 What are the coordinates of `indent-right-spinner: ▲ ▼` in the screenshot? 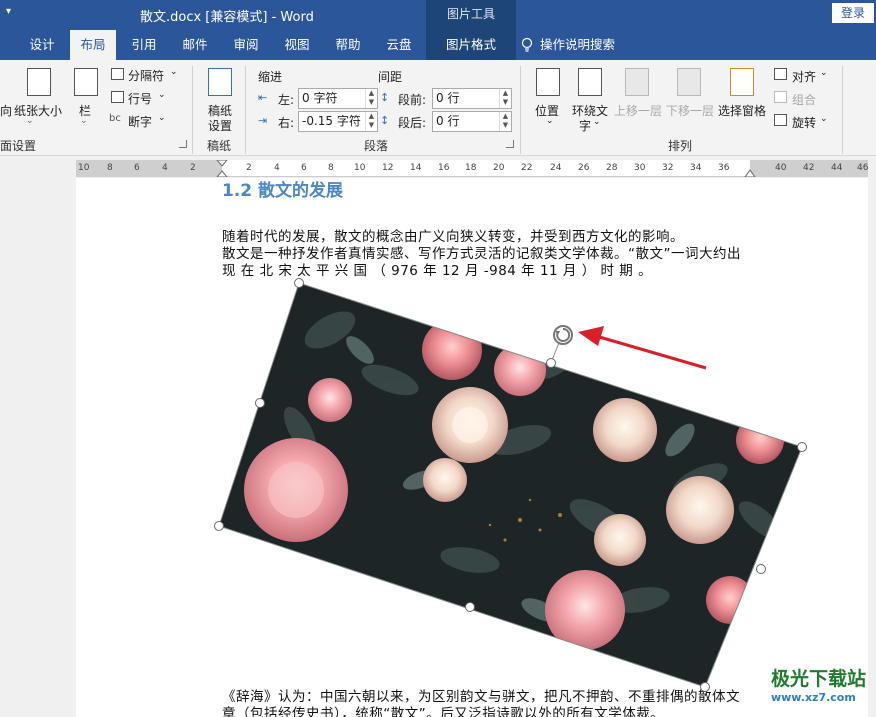 It's located at (371, 121).